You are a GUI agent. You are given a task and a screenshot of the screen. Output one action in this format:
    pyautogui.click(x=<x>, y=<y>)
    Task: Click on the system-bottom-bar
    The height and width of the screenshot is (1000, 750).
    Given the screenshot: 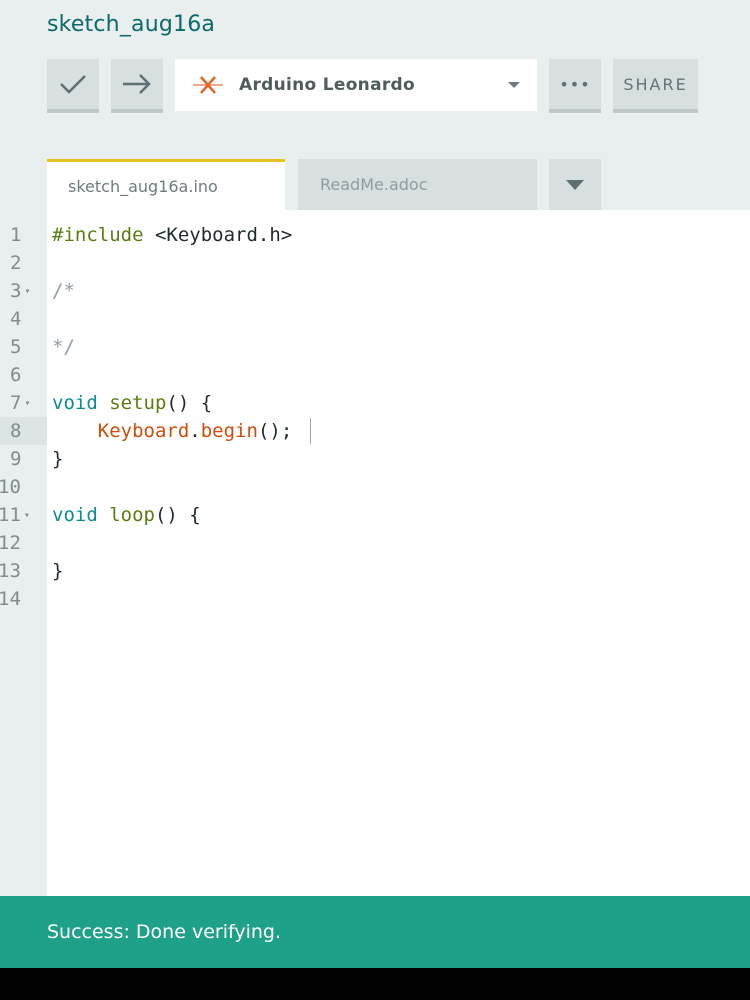 What is the action you would take?
    pyautogui.click(x=375, y=984)
    